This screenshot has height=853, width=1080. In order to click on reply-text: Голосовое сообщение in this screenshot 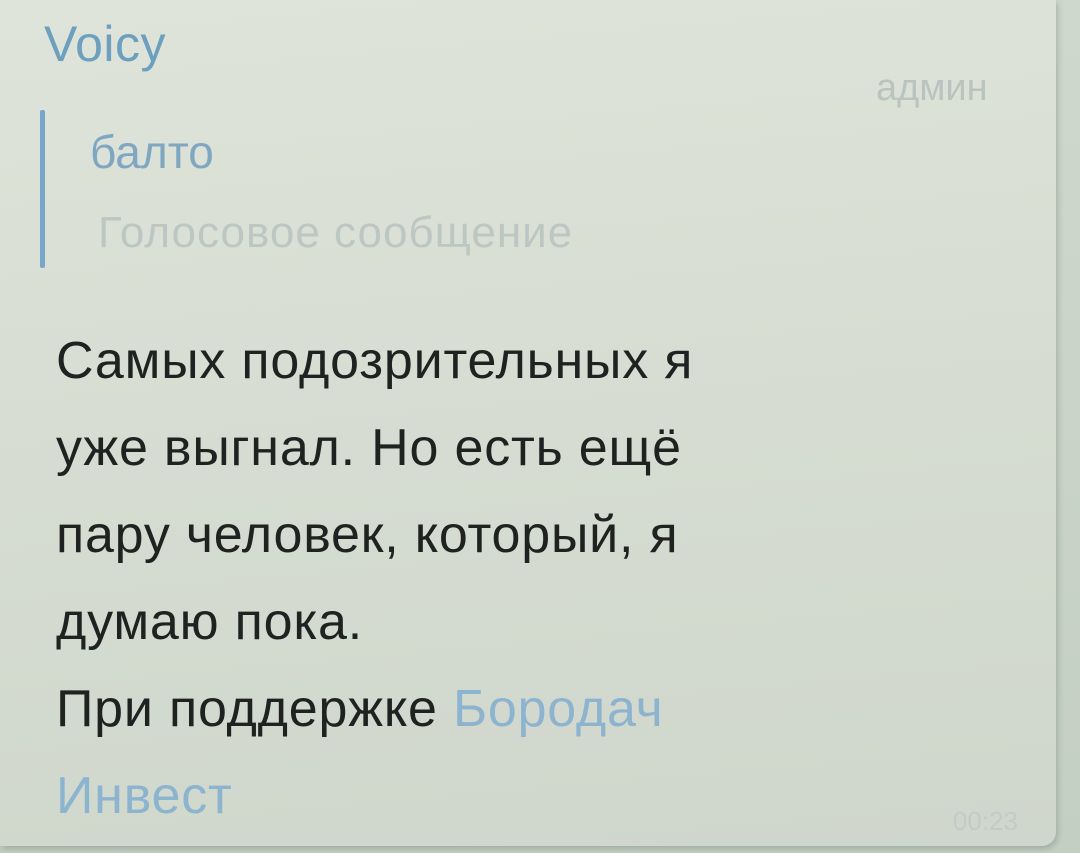, I will do `click(336, 232)`.